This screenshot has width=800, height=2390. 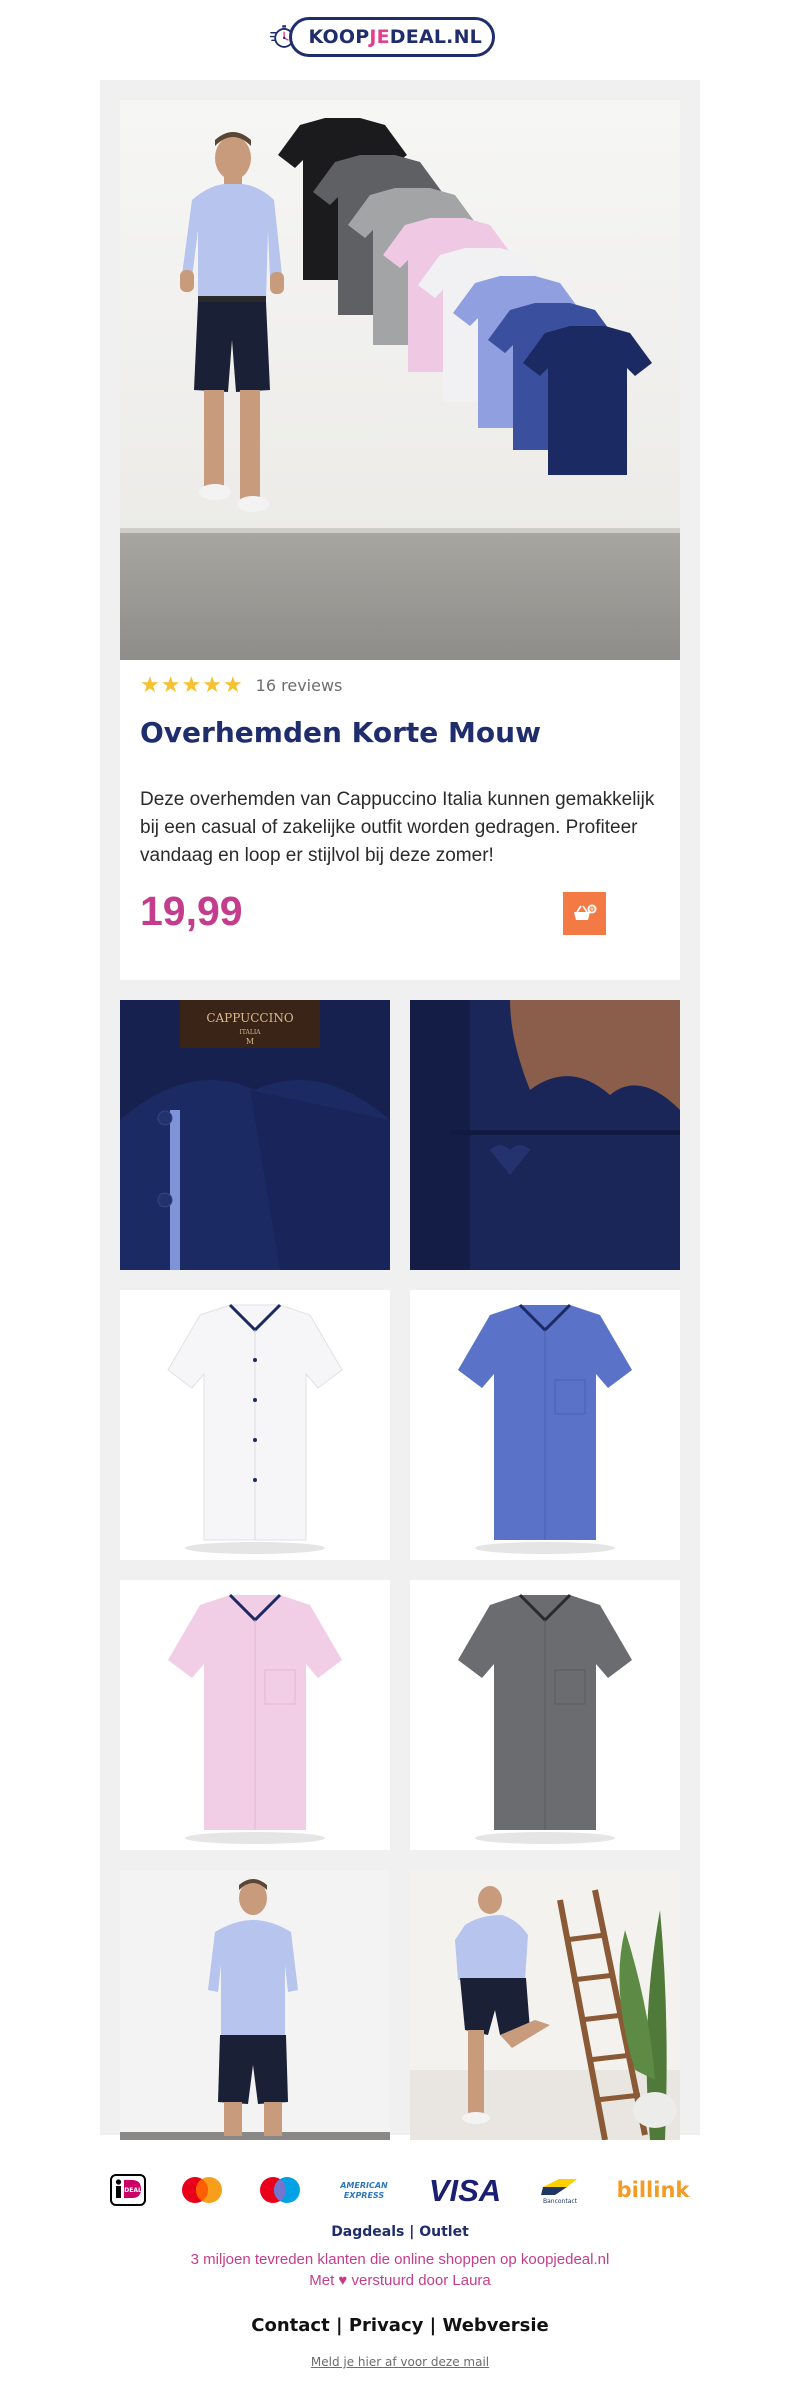 What do you see at coordinates (250, 1032) in the screenshot?
I see `collar-label-sub: ITALIA` at bounding box center [250, 1032].